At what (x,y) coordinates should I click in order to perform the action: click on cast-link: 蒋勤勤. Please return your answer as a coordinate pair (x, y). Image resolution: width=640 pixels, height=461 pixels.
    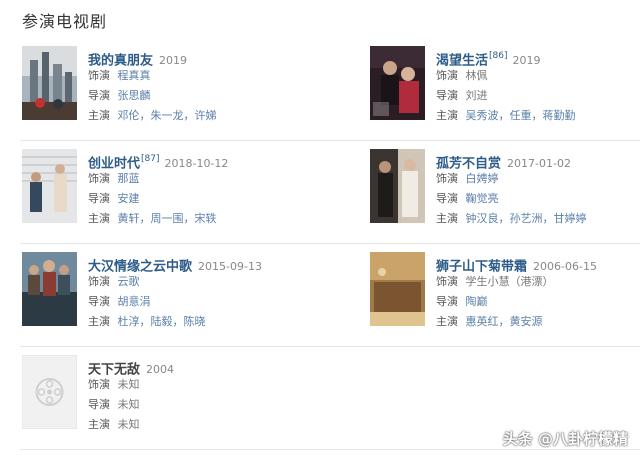
    Looking at the image, I should click on (559, 115).